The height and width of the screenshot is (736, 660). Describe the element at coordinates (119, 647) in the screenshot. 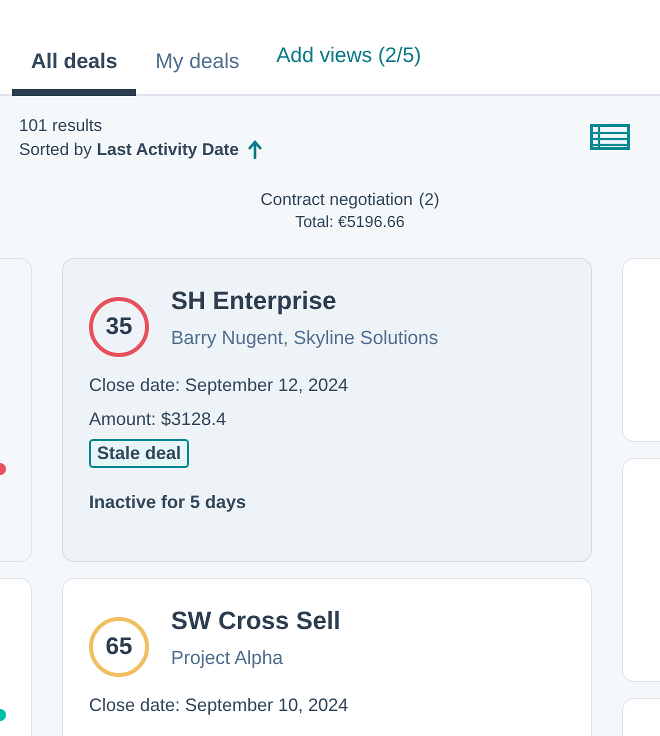

I see `score-ring: 65` at that location.